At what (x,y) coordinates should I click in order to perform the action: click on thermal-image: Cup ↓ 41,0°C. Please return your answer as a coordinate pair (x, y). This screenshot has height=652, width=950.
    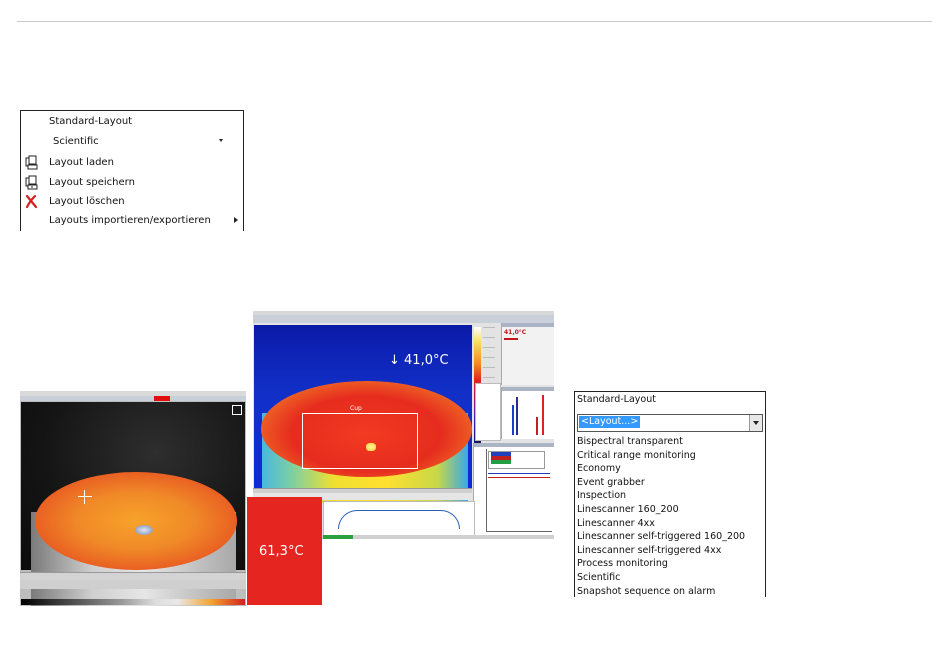
    Looking at the image, I should click on (363, 414).